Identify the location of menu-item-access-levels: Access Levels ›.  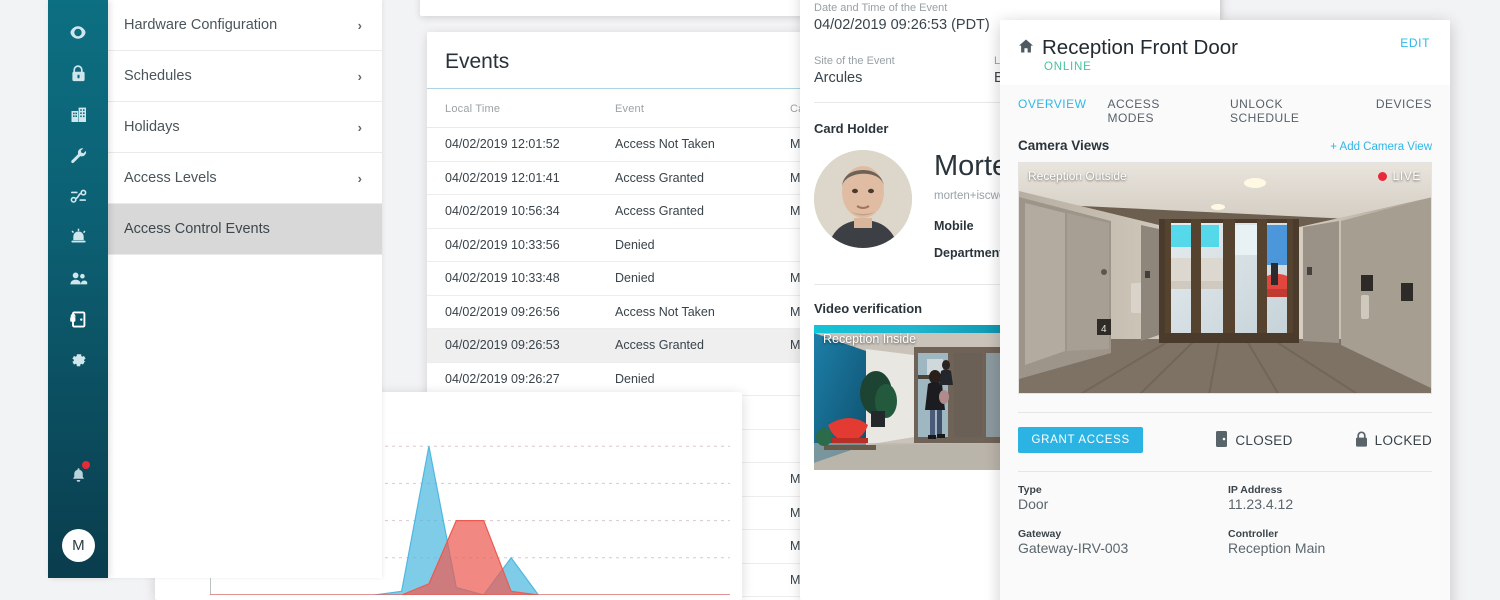
(245, 178).